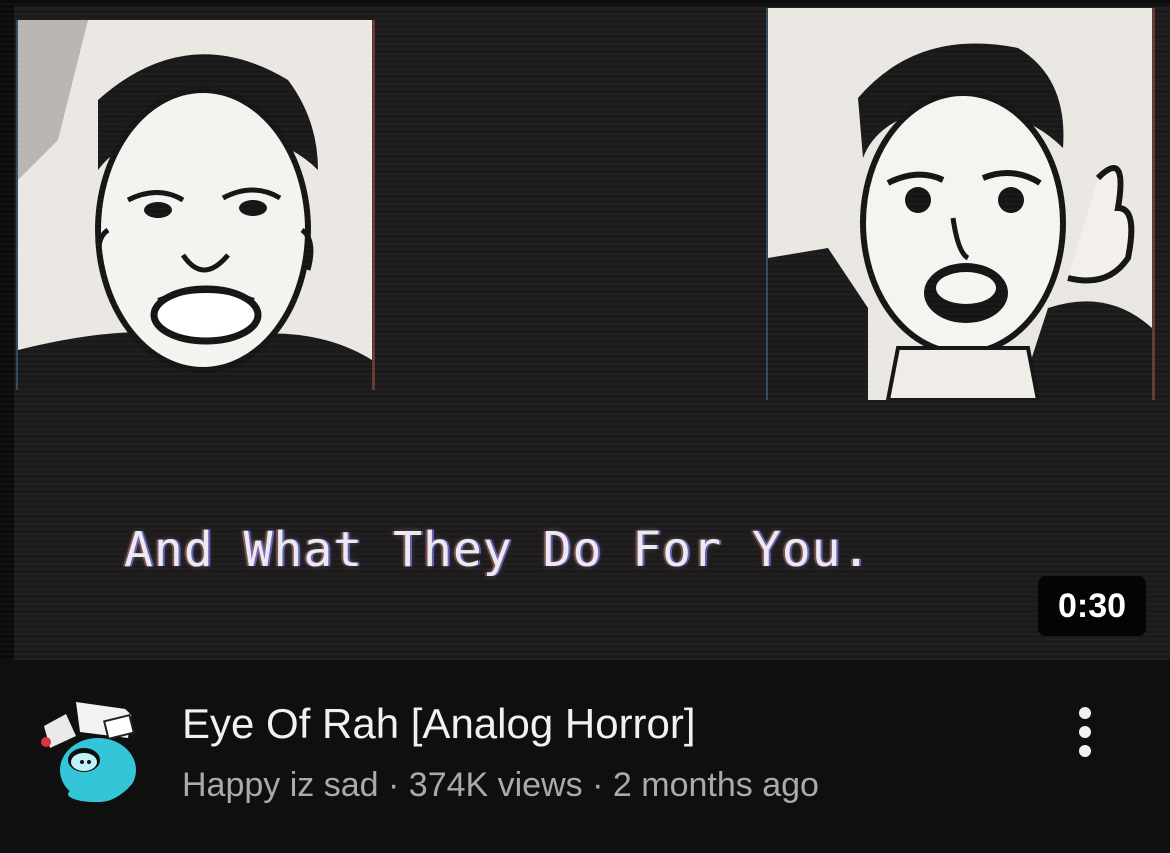 This screenshot has height=853, width=1170. What do you see at coordinates (715, 785) in the screenshot?
I see `upload-age: 2 months ago` at bounding box center [715, 785].